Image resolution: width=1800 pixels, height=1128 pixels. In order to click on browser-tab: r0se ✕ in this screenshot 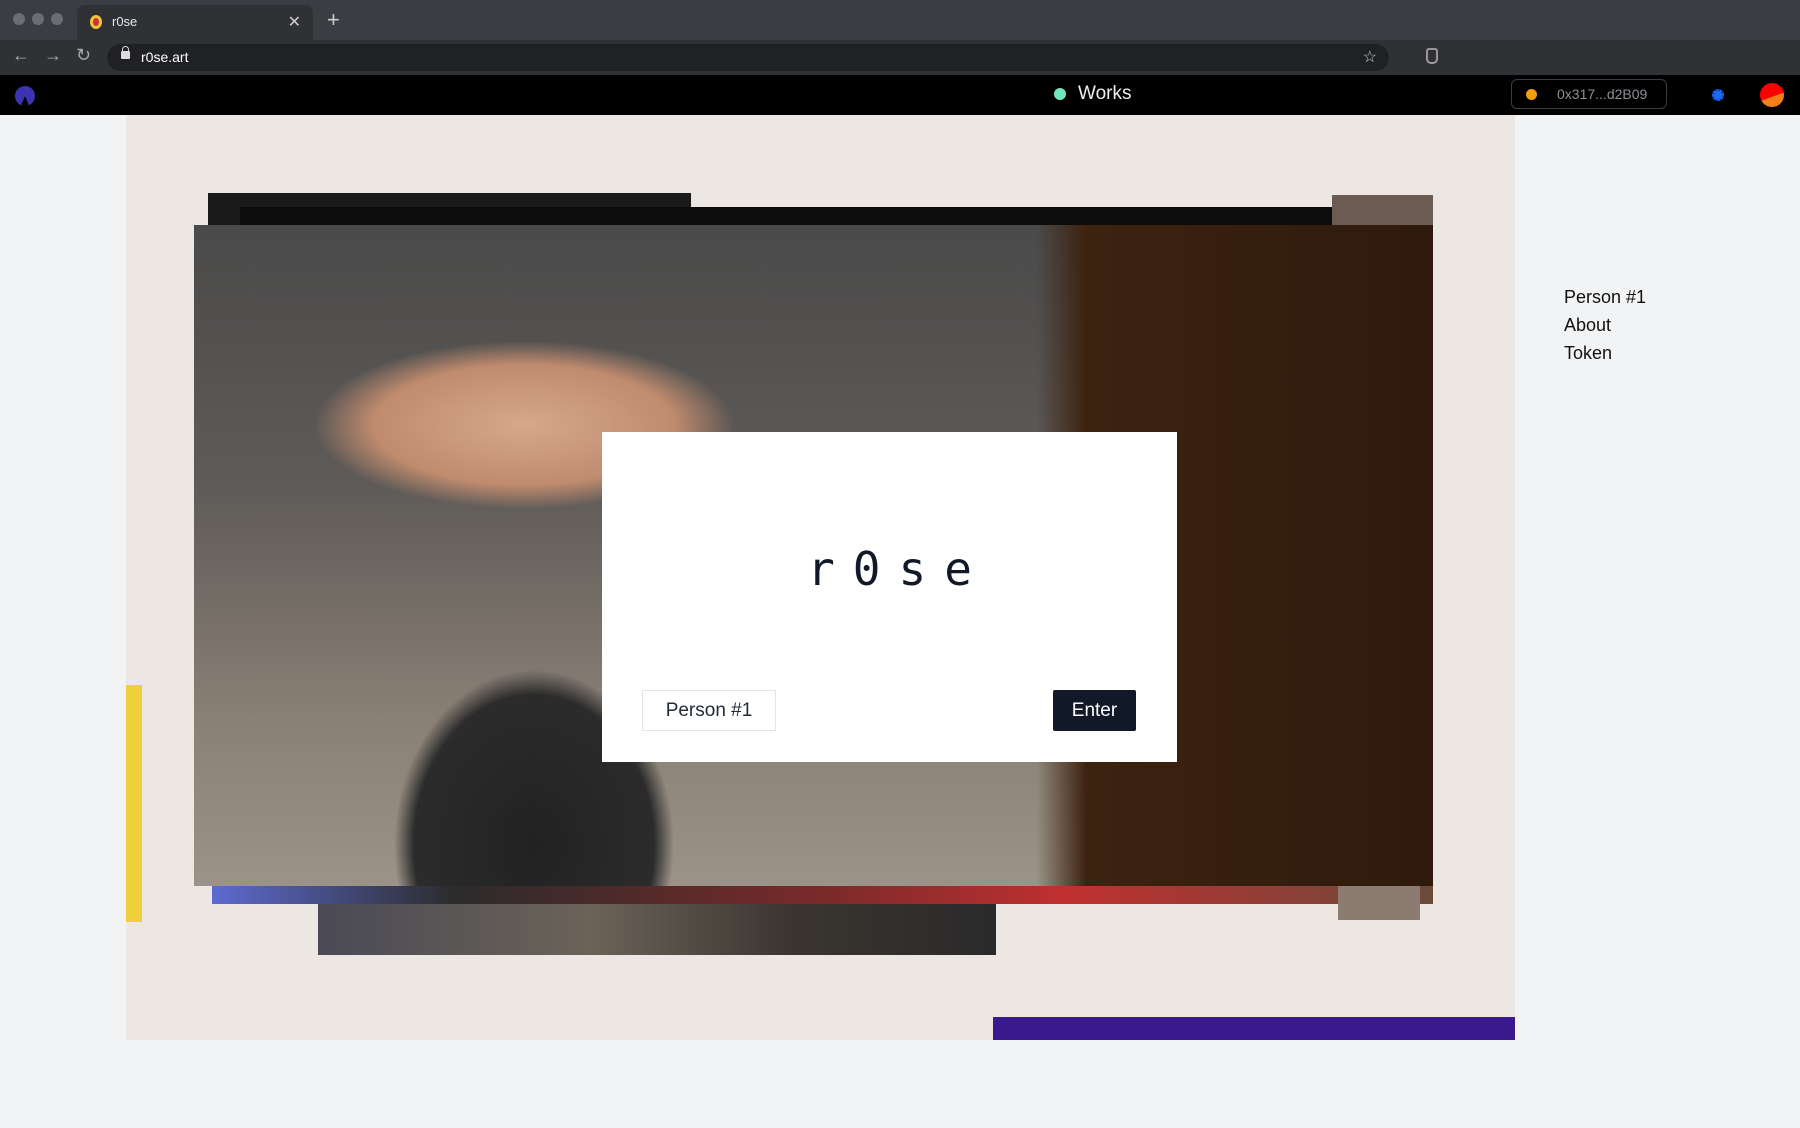, I will do `click(195, 22)`.